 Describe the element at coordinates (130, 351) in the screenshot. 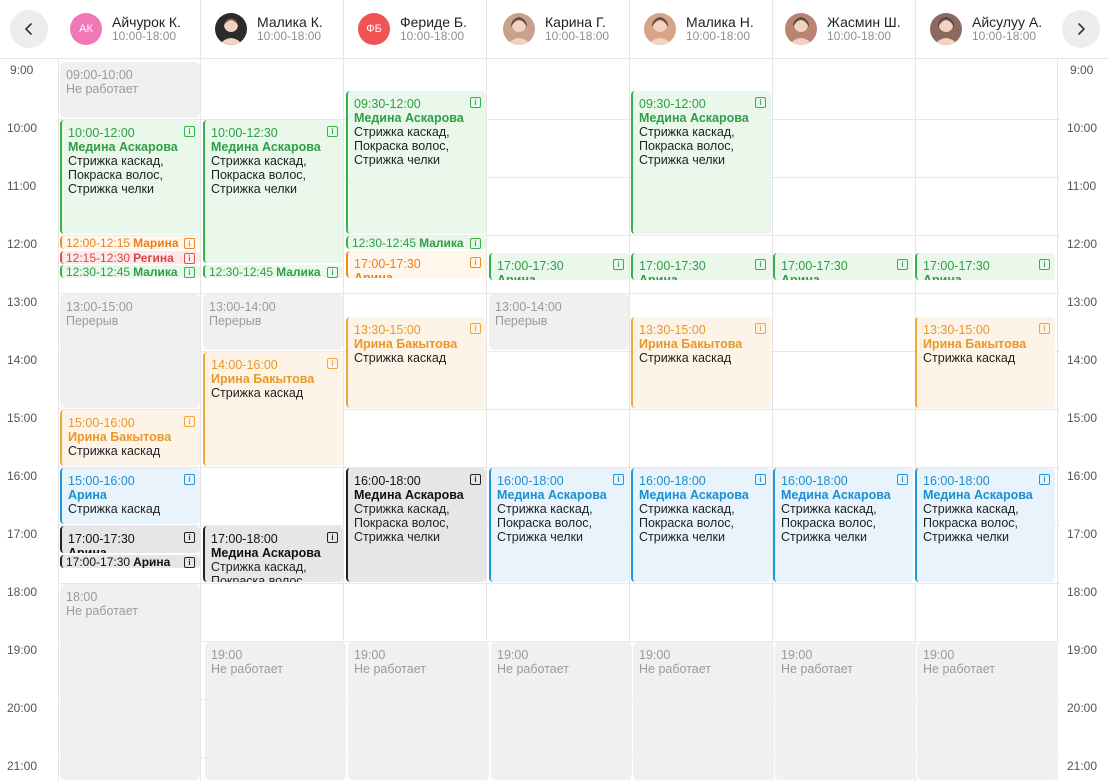

I see `blocked-slot: 13:00-15:00 Перерыв` at that location.